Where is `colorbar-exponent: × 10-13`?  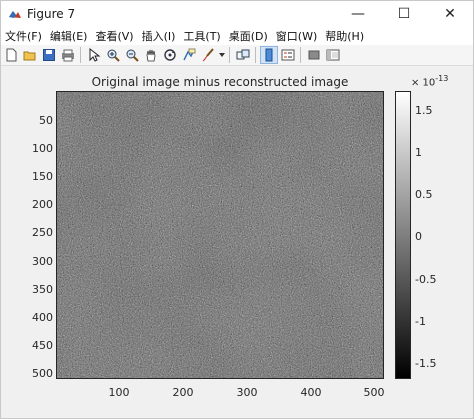 colorbar-exponent: × 10-13 is located at coordinates (429, 81).